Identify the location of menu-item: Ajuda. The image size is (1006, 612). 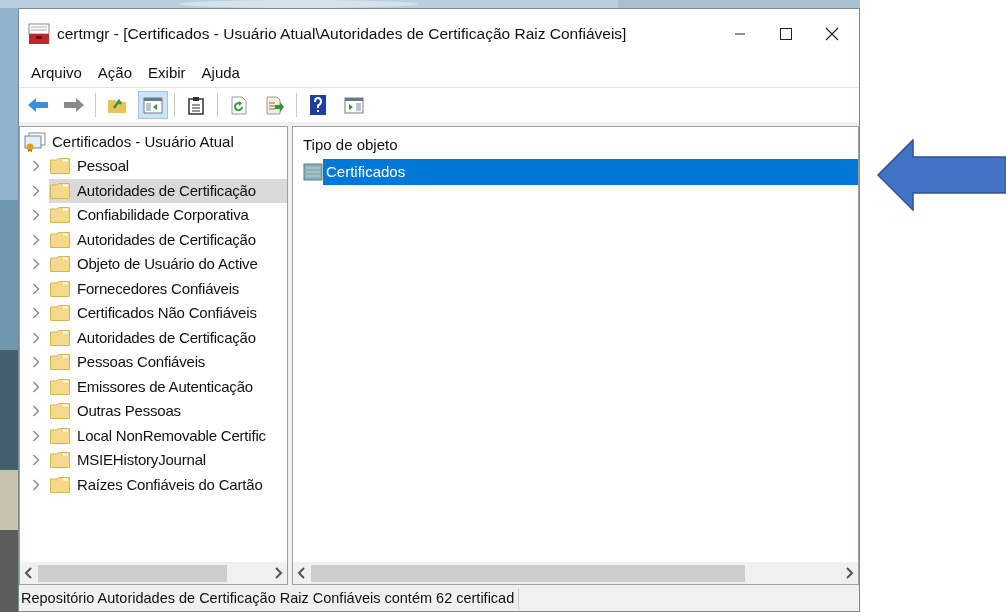
(220, 73).